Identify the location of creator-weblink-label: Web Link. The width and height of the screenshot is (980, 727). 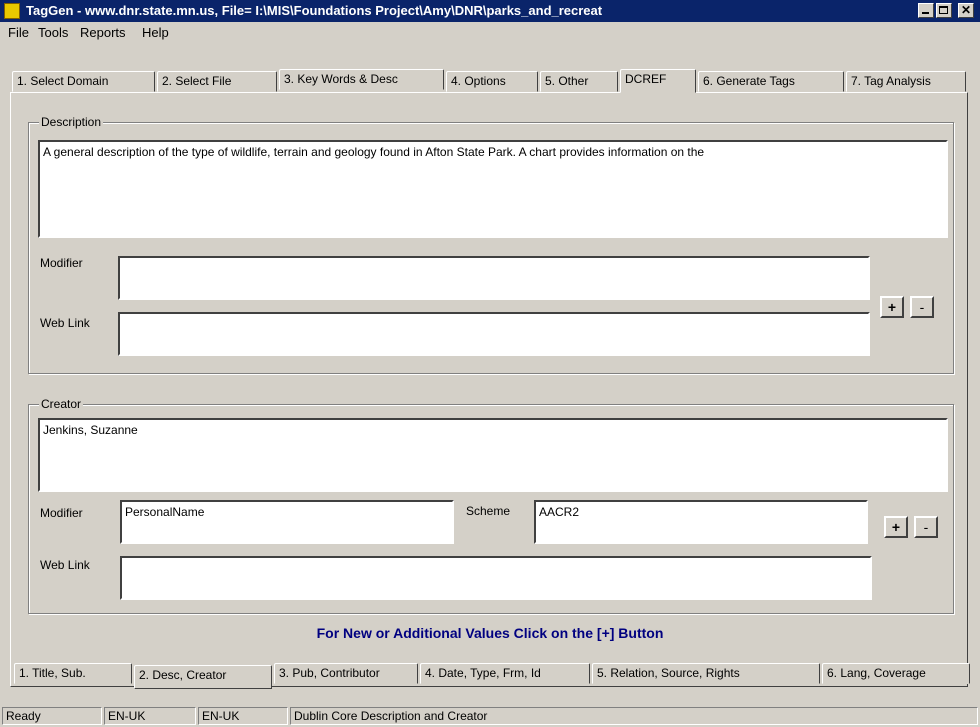
(65, 565).